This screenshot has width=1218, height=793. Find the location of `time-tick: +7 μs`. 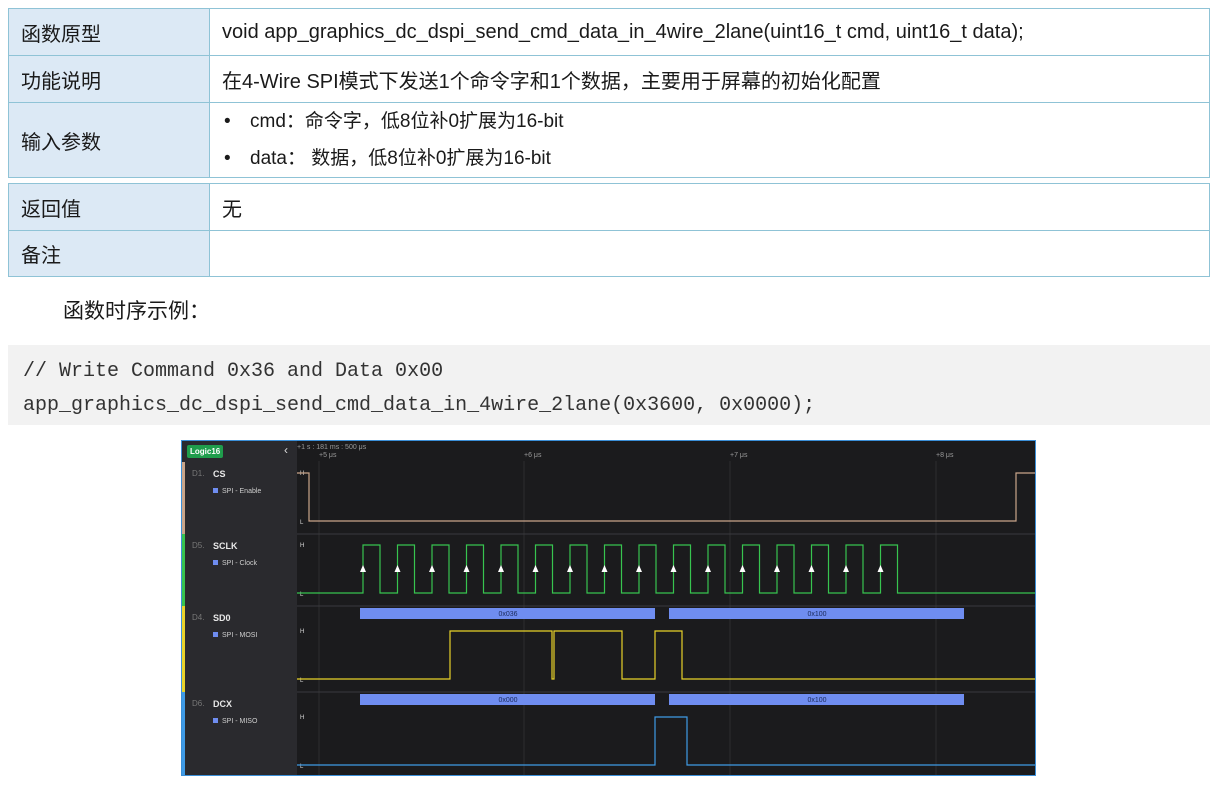

time-tick: +7 μs is located at coordinates (739, 455).